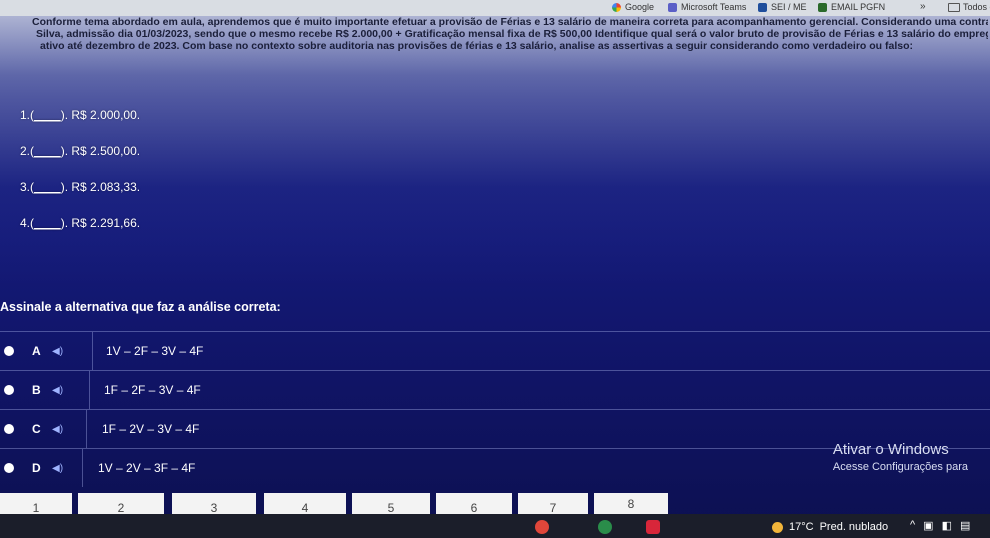 Image resolution: width=990 pixels, height=538 pixels. Describe the element at coordinates (80, 115) in the screenshot. I see `assertion-item: 1.(____). R$ 2.000,00.` at that location.